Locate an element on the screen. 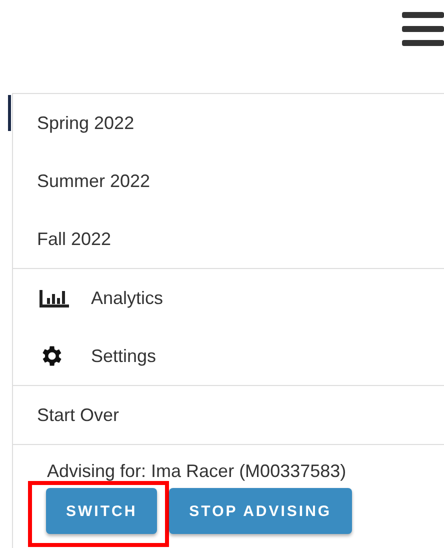 The height and width of the screenshot is (548, 444). advising-label: Advising for: Ima Racer (M00337583) is located at coordinates (197, 471).